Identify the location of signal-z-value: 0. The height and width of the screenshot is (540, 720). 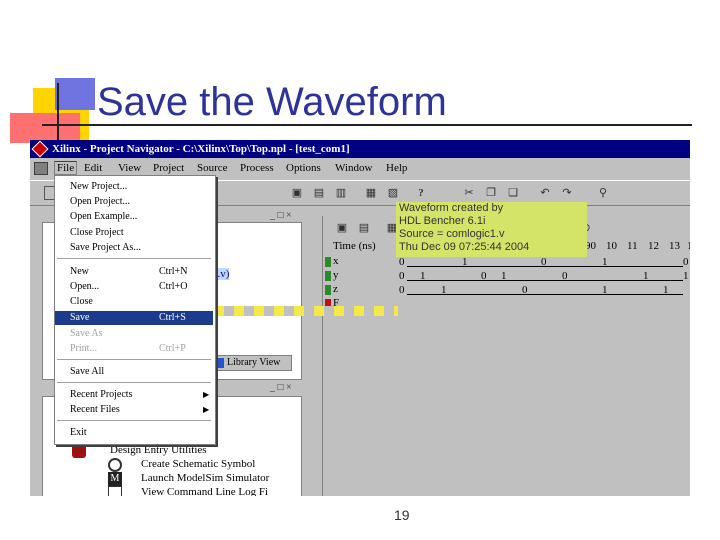
(402, 290).